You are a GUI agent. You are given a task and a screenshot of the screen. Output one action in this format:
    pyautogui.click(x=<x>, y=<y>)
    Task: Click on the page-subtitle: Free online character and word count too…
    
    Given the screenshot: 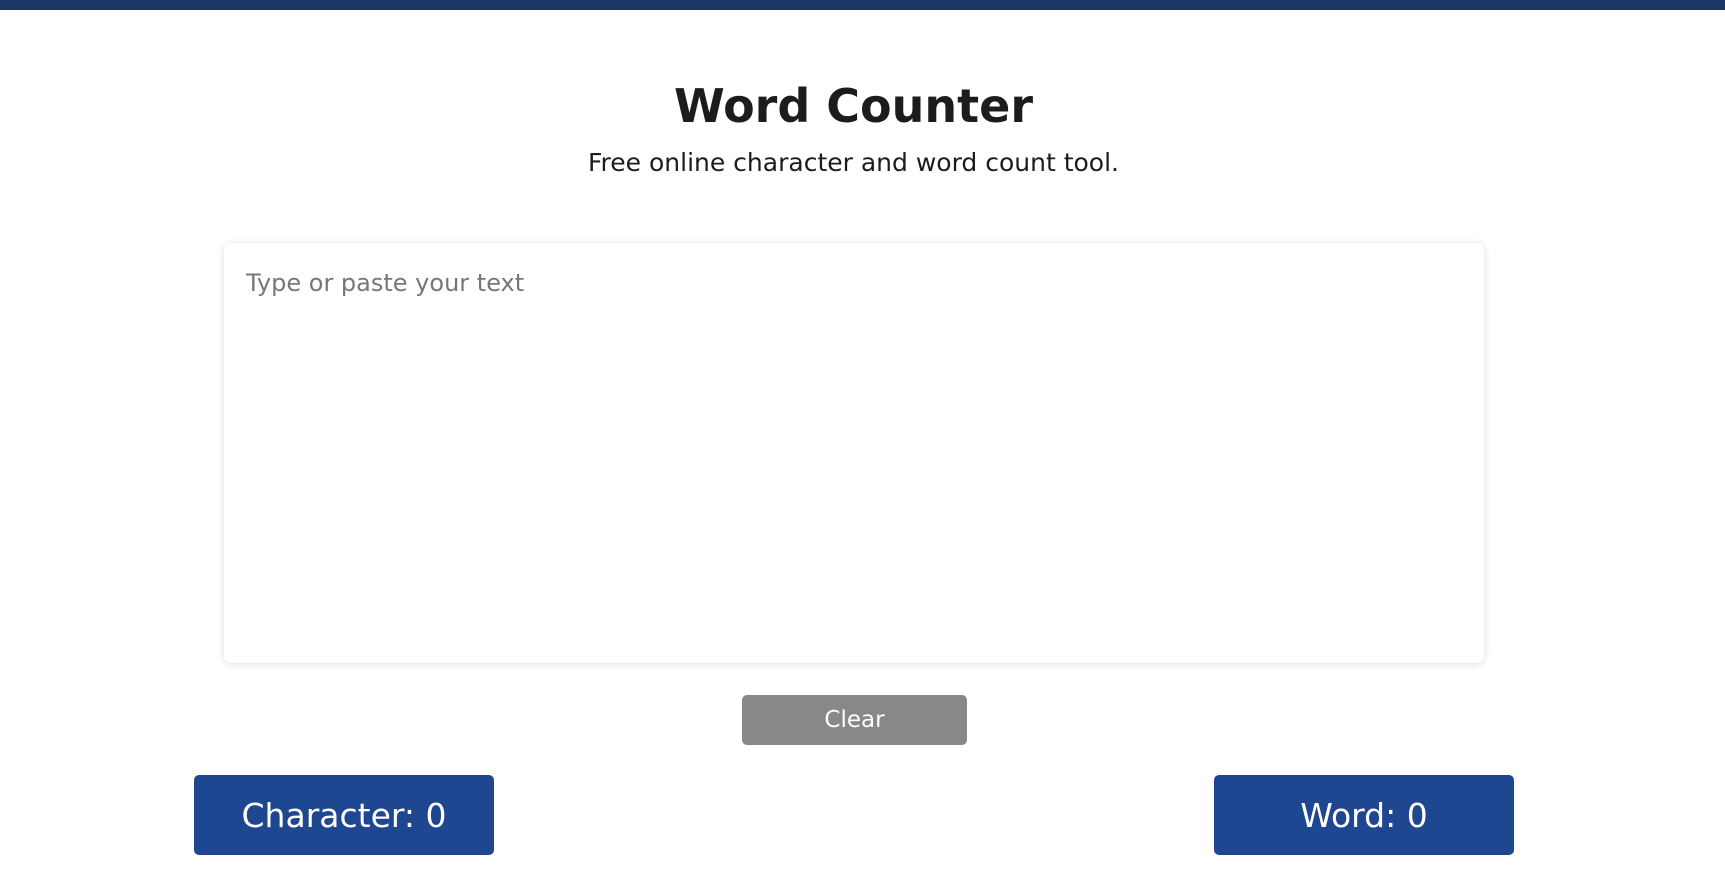 What is the action you would take?
    pyautogui.click(x=853, y=162)
    